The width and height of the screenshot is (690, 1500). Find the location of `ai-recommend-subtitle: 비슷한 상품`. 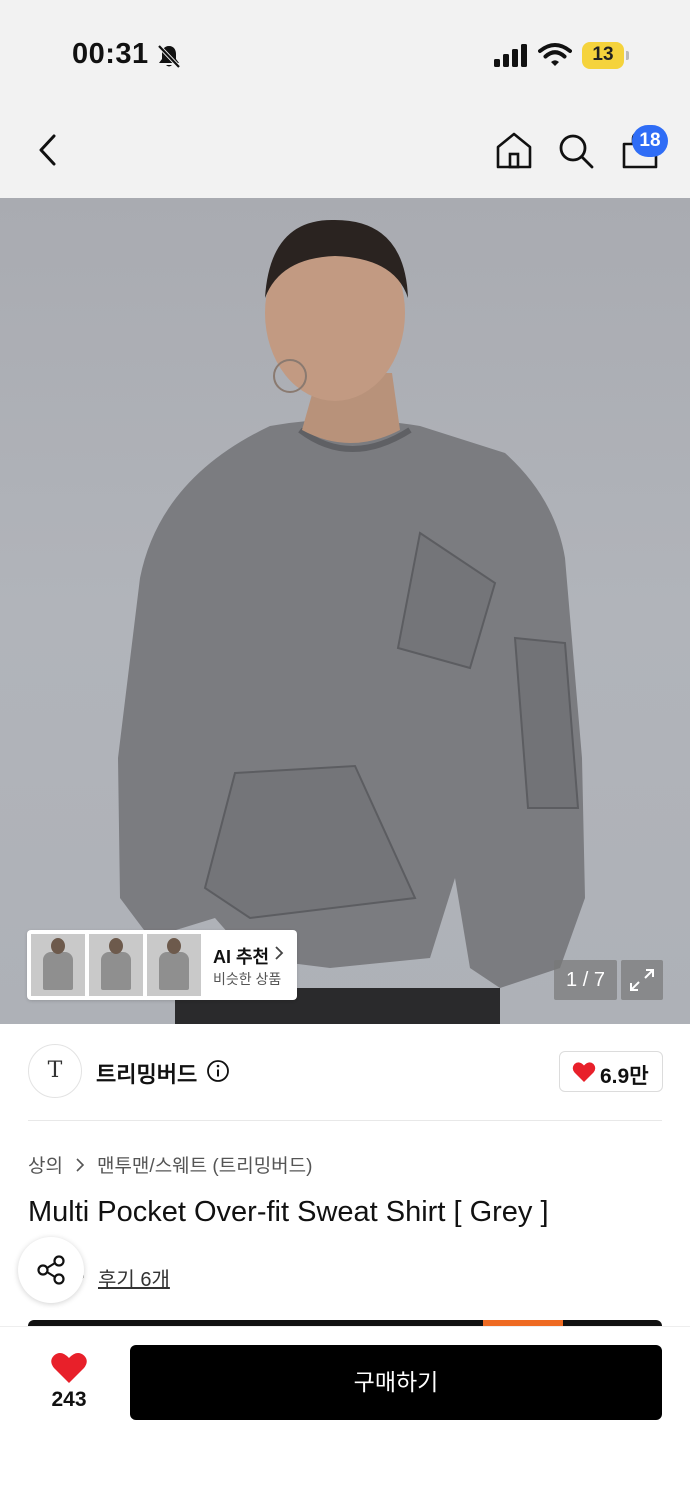

ai-recommend-subtitle: 비슷한 상품 is located at coordinates (247, 979).